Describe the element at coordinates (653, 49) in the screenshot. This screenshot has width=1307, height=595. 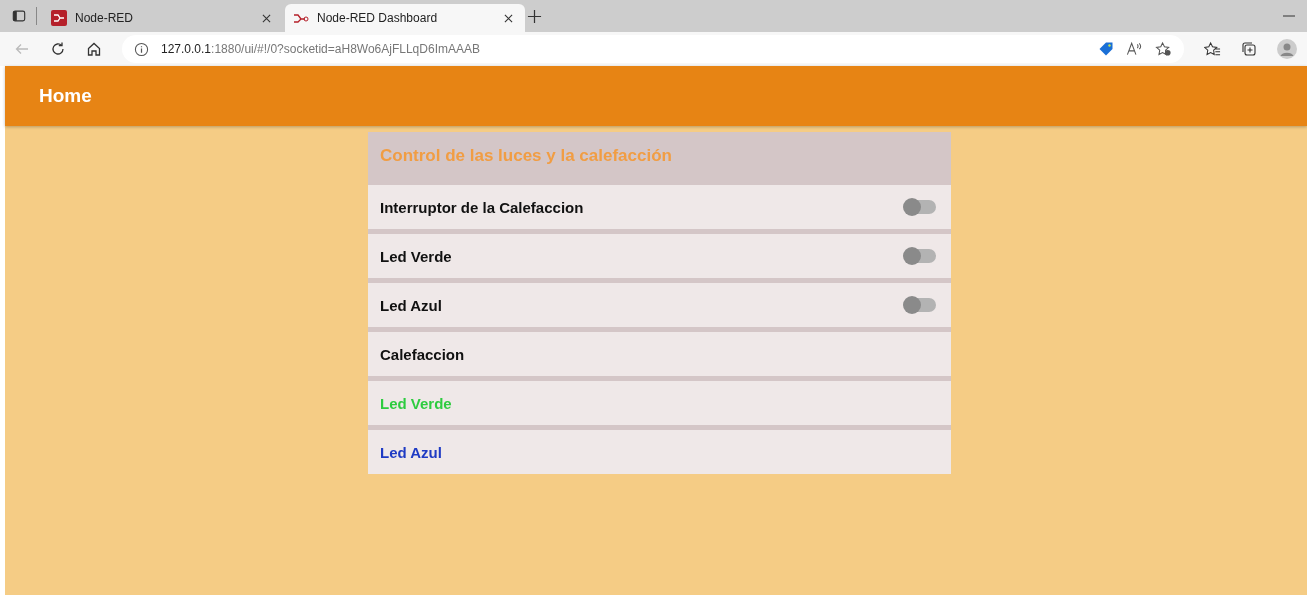
I see `address-bar: 127.0.0.1:1880/ui/#!/0?socketid=aH8Wo6AjFLLqD6ImAAAB` at that location.